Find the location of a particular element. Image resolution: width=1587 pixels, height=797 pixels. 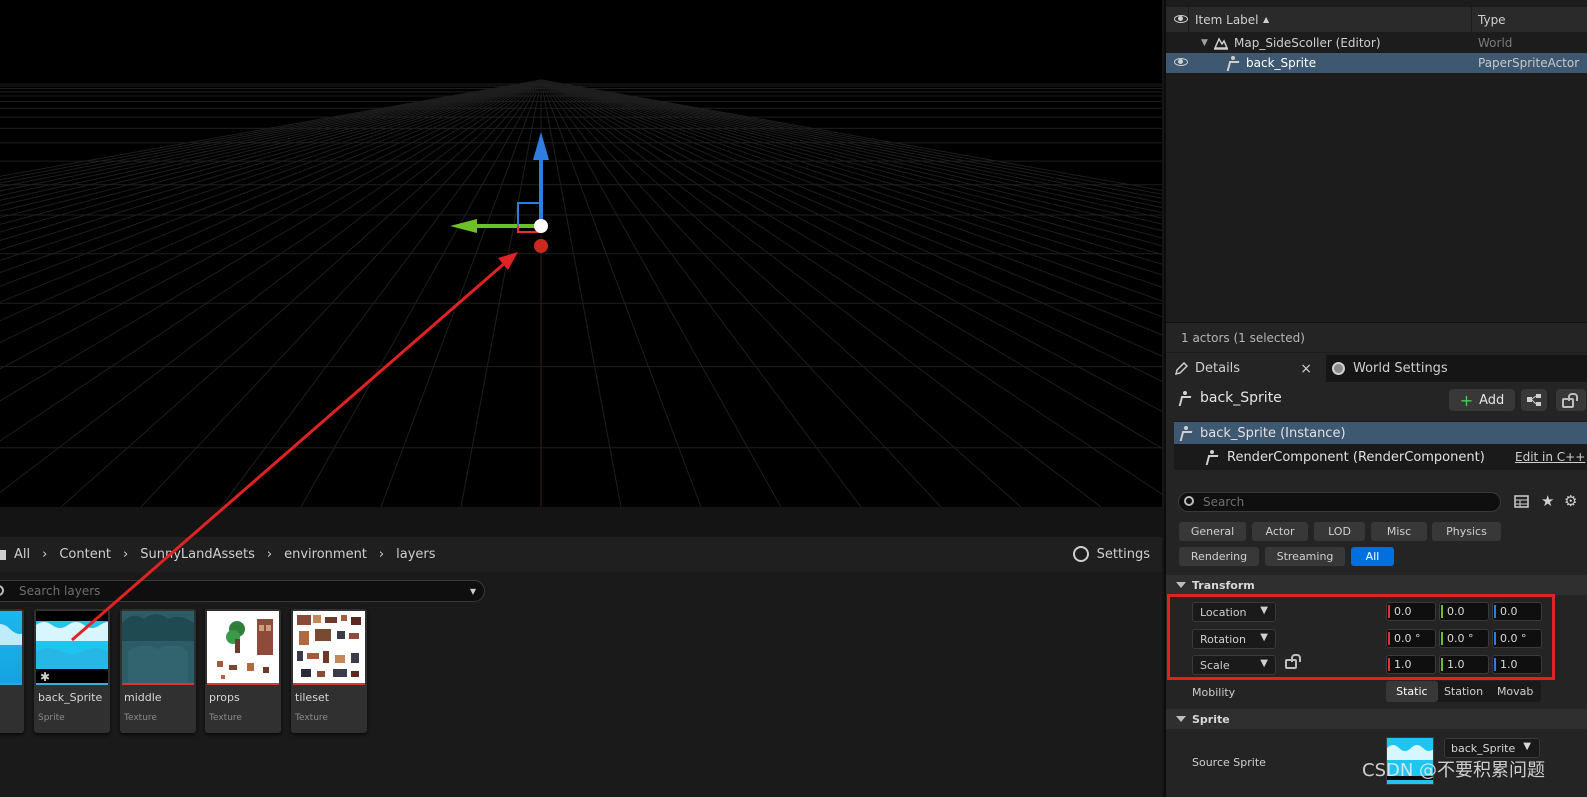

scale-x-field: 1.0 is located at coordinates (1411, 664).